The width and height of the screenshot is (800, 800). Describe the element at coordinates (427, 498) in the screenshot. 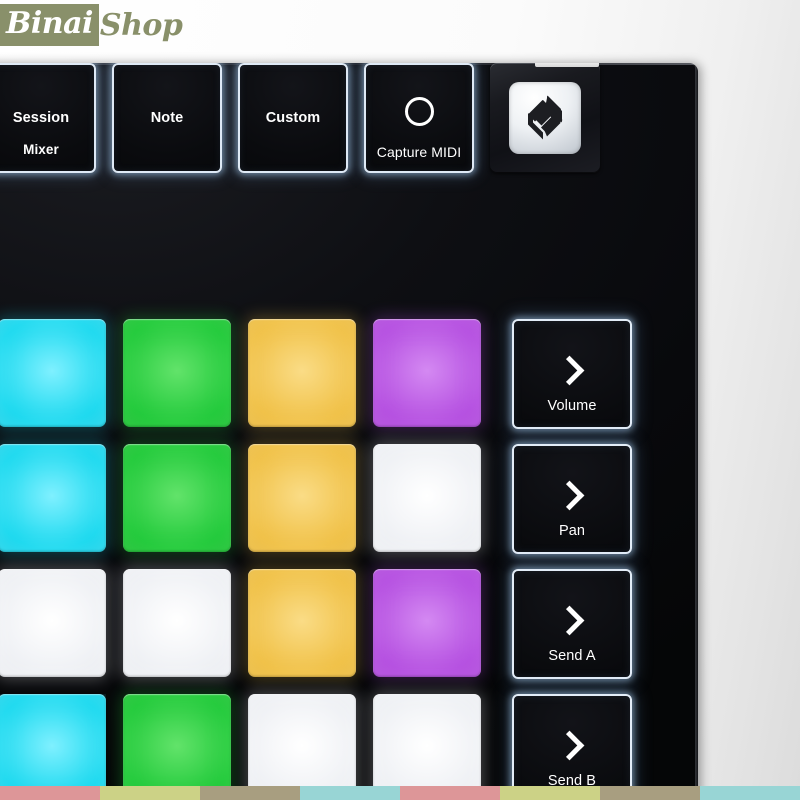

I see `pad-r2c4` at that location.